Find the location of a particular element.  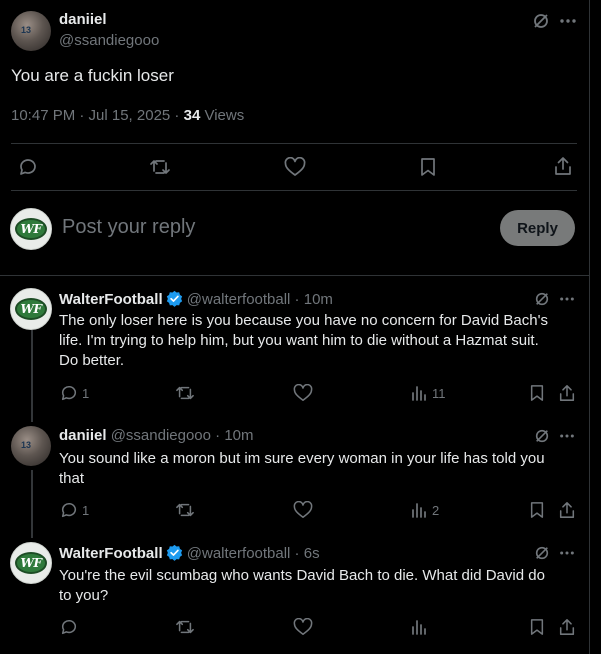

views-count: 11 is located at coordinates (439, 393).